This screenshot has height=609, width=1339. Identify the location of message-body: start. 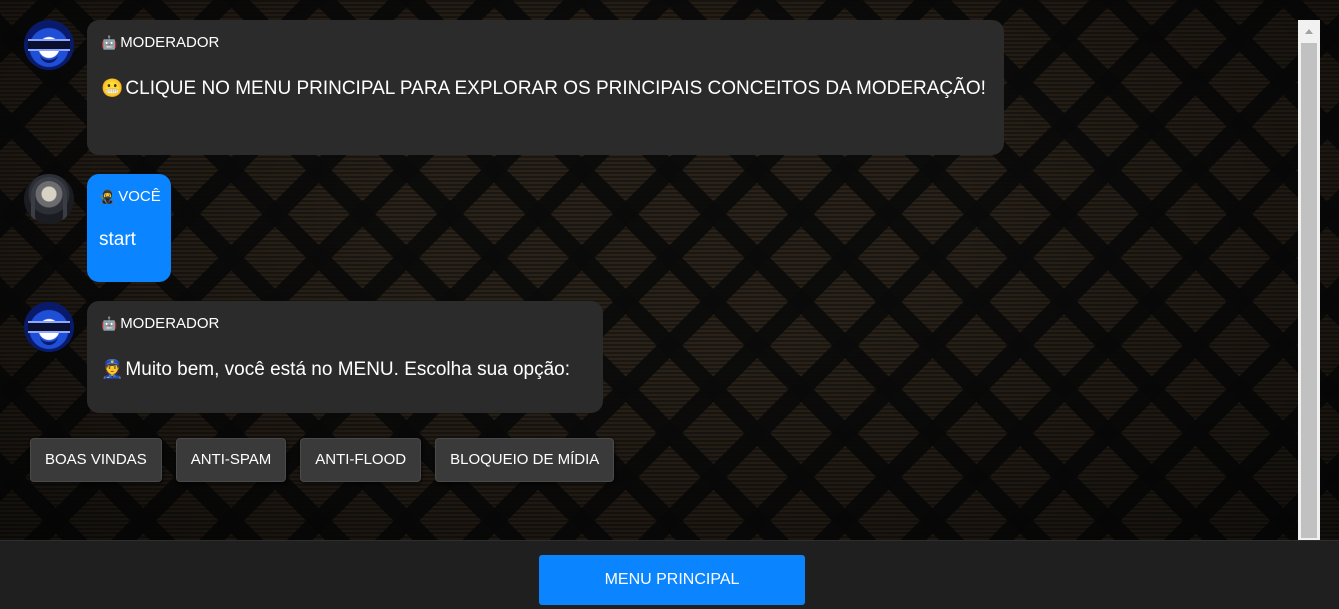
(117, 239).